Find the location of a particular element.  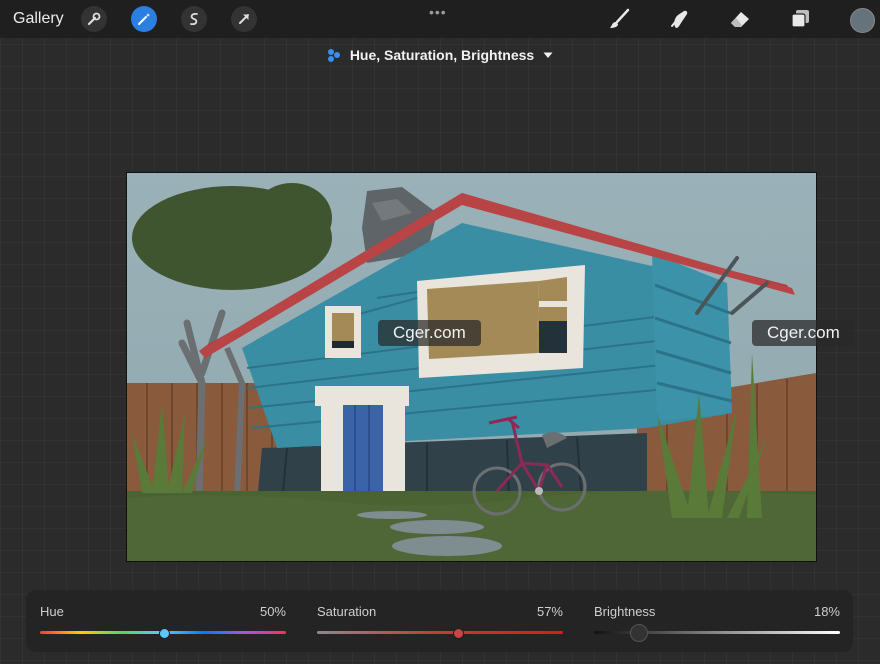

top-toolbar: Gallery ••• is located at coordinates (440, 19).